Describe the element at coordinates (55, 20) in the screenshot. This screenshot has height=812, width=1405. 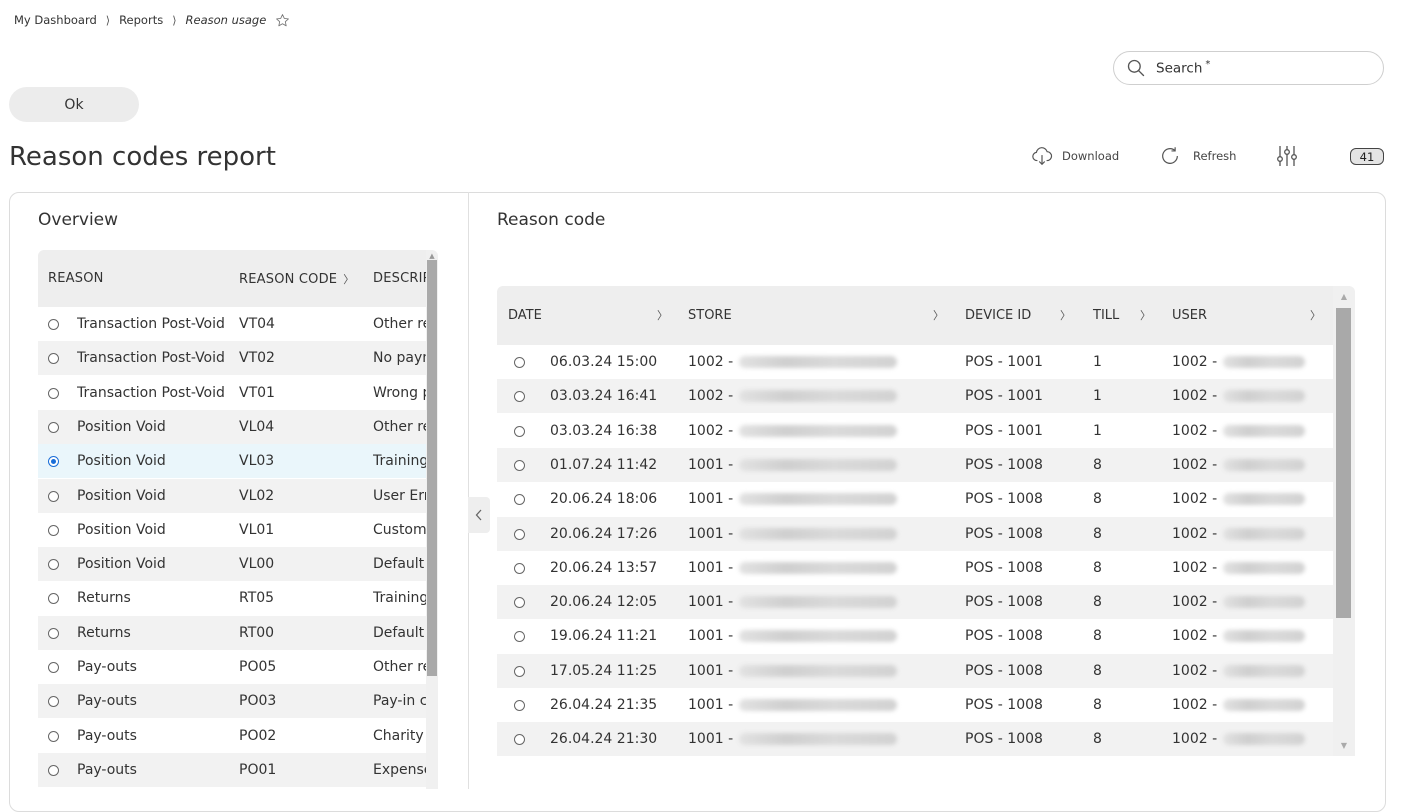
I see `breadcrumb-my-dashboard: My Dashboard` at that location.